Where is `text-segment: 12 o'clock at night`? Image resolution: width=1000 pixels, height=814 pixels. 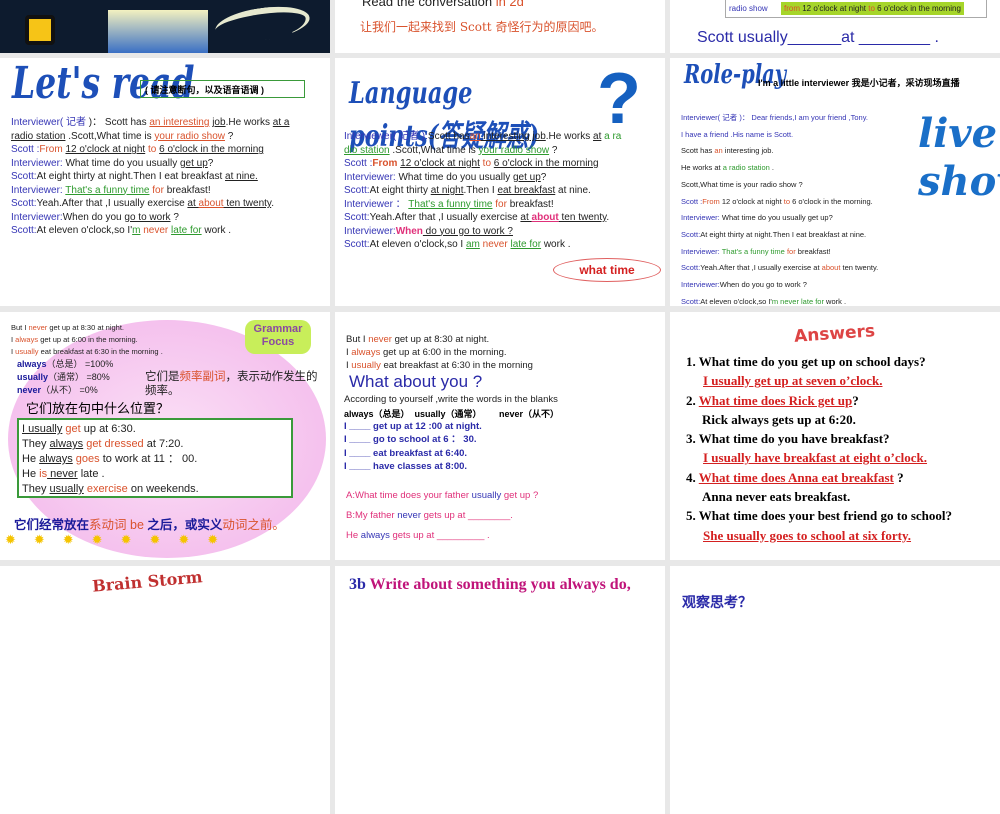
text-segment: 12 o'clock at night is located at coordinates (751, 201).